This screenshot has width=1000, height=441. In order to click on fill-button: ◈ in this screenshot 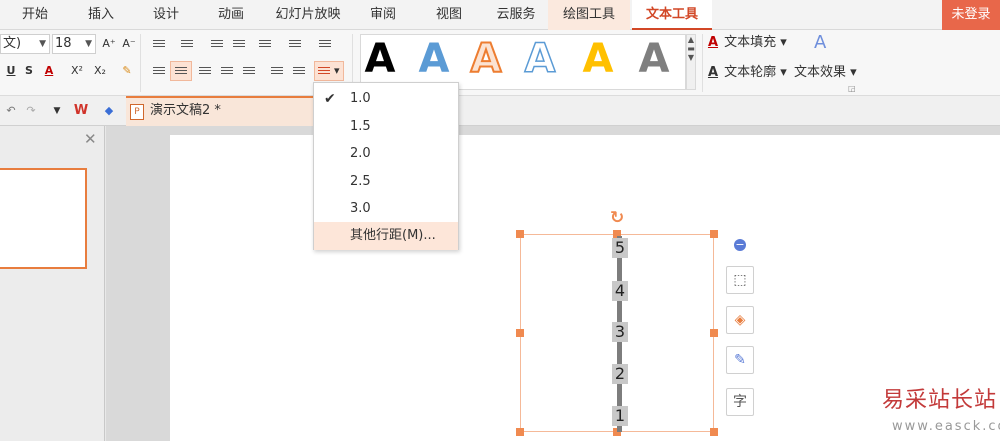, I will do `click(740, 320)`.